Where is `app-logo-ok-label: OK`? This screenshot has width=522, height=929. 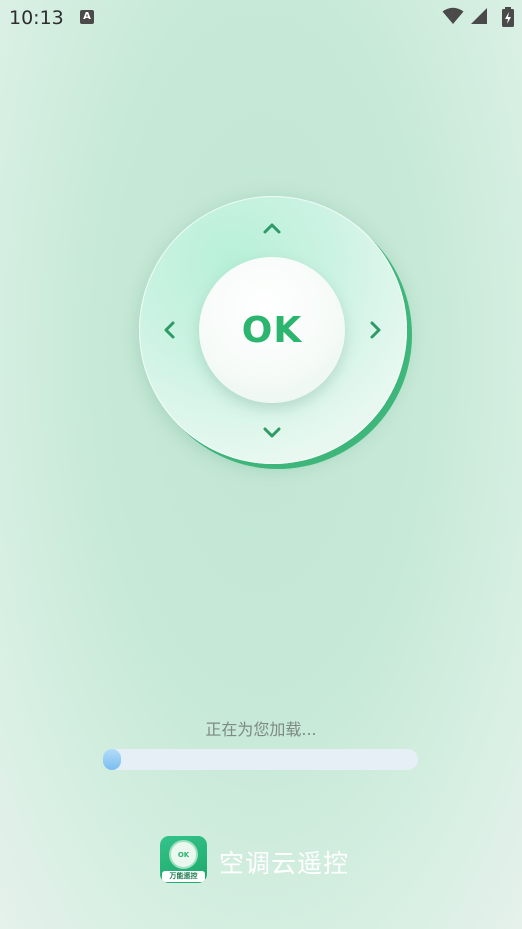
app-logo-ok-label: OK is located at coordinates (183, 854).